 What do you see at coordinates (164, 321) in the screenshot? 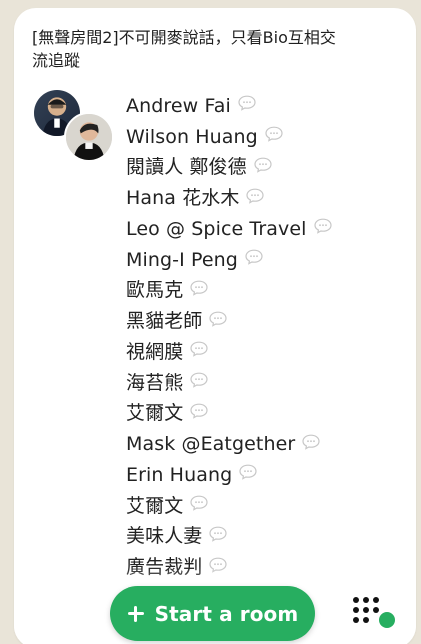
I see `speaker-name: 黑貓老師` at bounding box center [164, 321].